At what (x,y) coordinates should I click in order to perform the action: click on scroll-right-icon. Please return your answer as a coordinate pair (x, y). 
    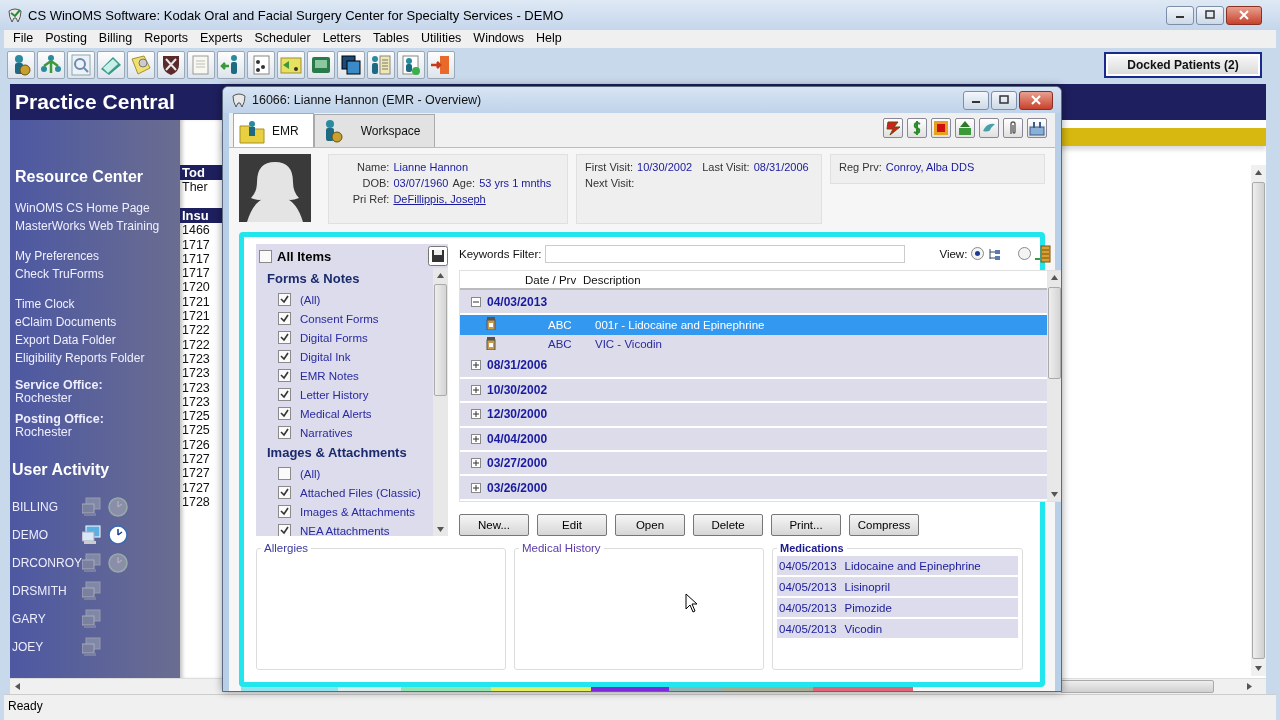
    Looking at the image, I should click on (1249, 686).